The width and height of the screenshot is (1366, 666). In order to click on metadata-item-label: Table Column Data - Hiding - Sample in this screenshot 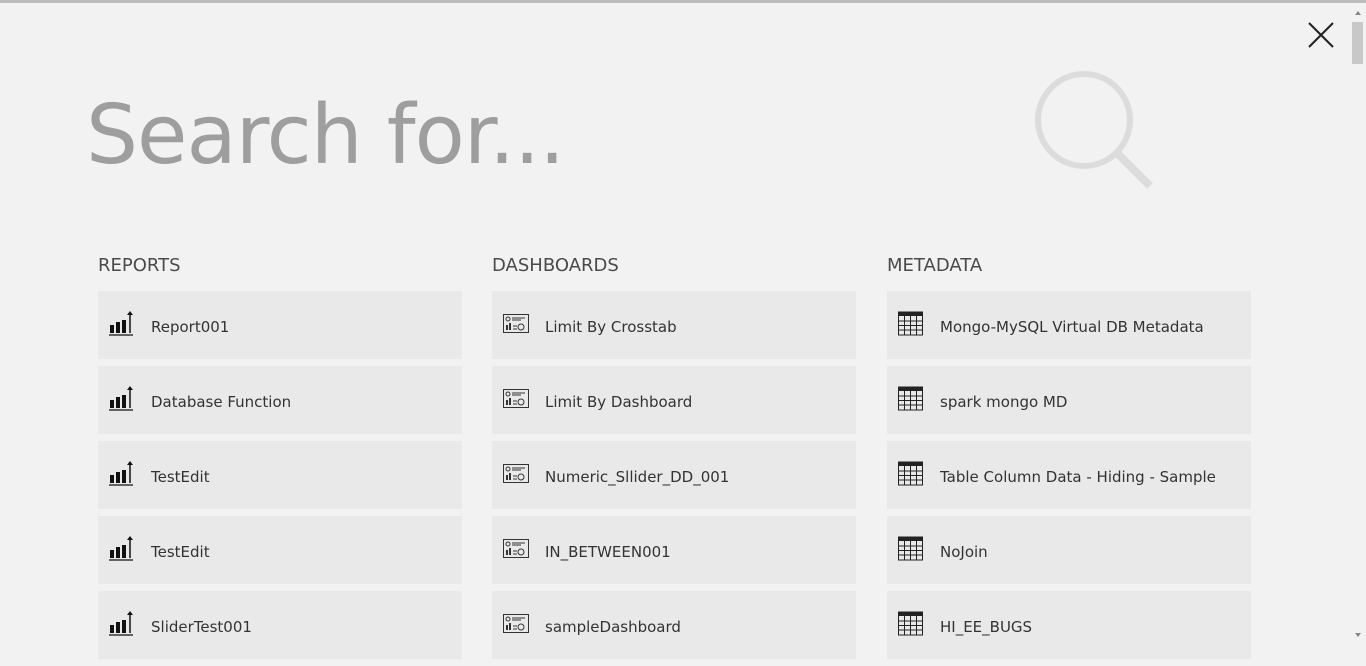, I will do `click(1078, 477)`.